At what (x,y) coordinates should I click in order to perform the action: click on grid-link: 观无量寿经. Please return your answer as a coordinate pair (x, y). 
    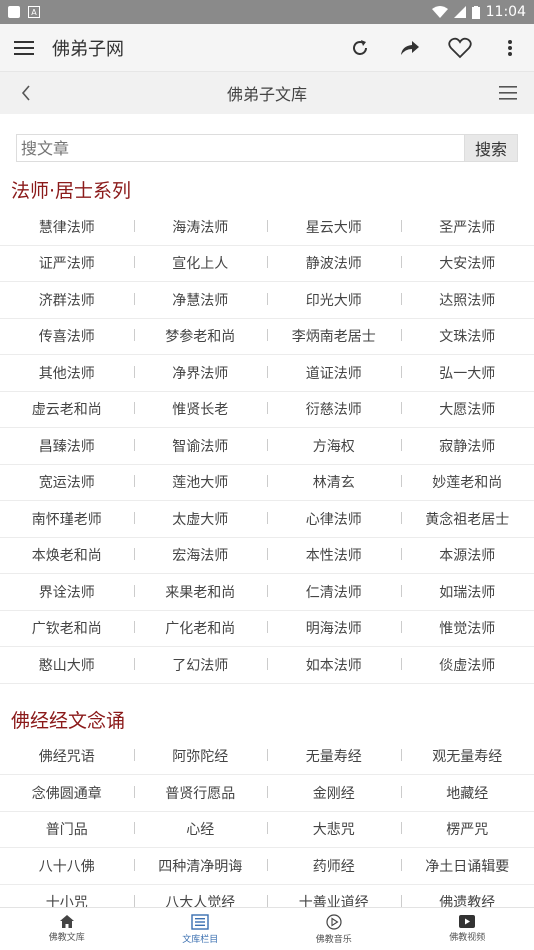
    Looking at the image, I should click on (467, 756).